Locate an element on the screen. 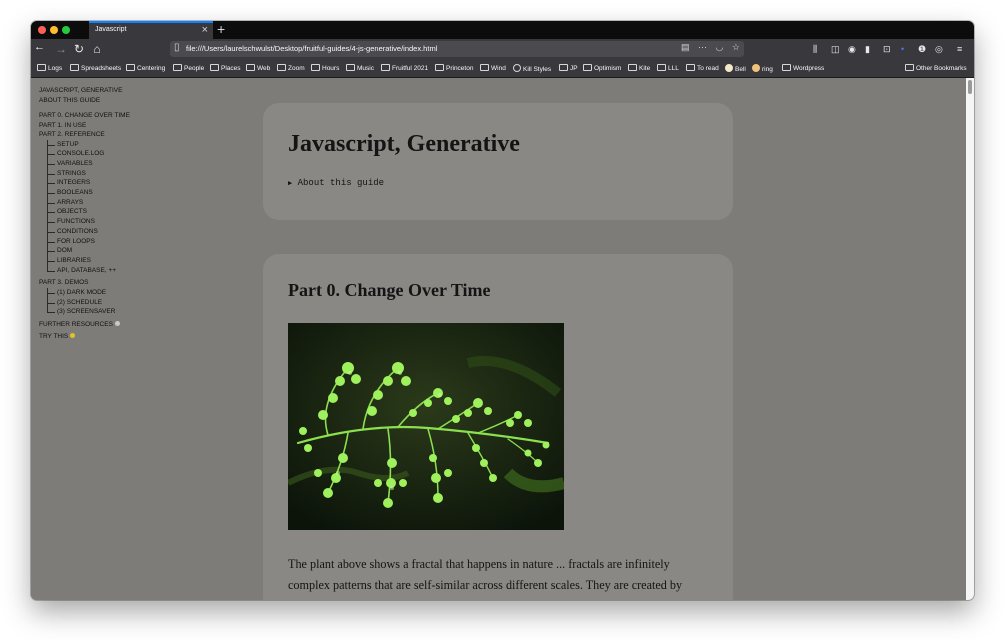 The height and width of the screenshot is (641, 1005). toc-item-schedule: (2) SCHEDULE is located at coordinates (103, 303).